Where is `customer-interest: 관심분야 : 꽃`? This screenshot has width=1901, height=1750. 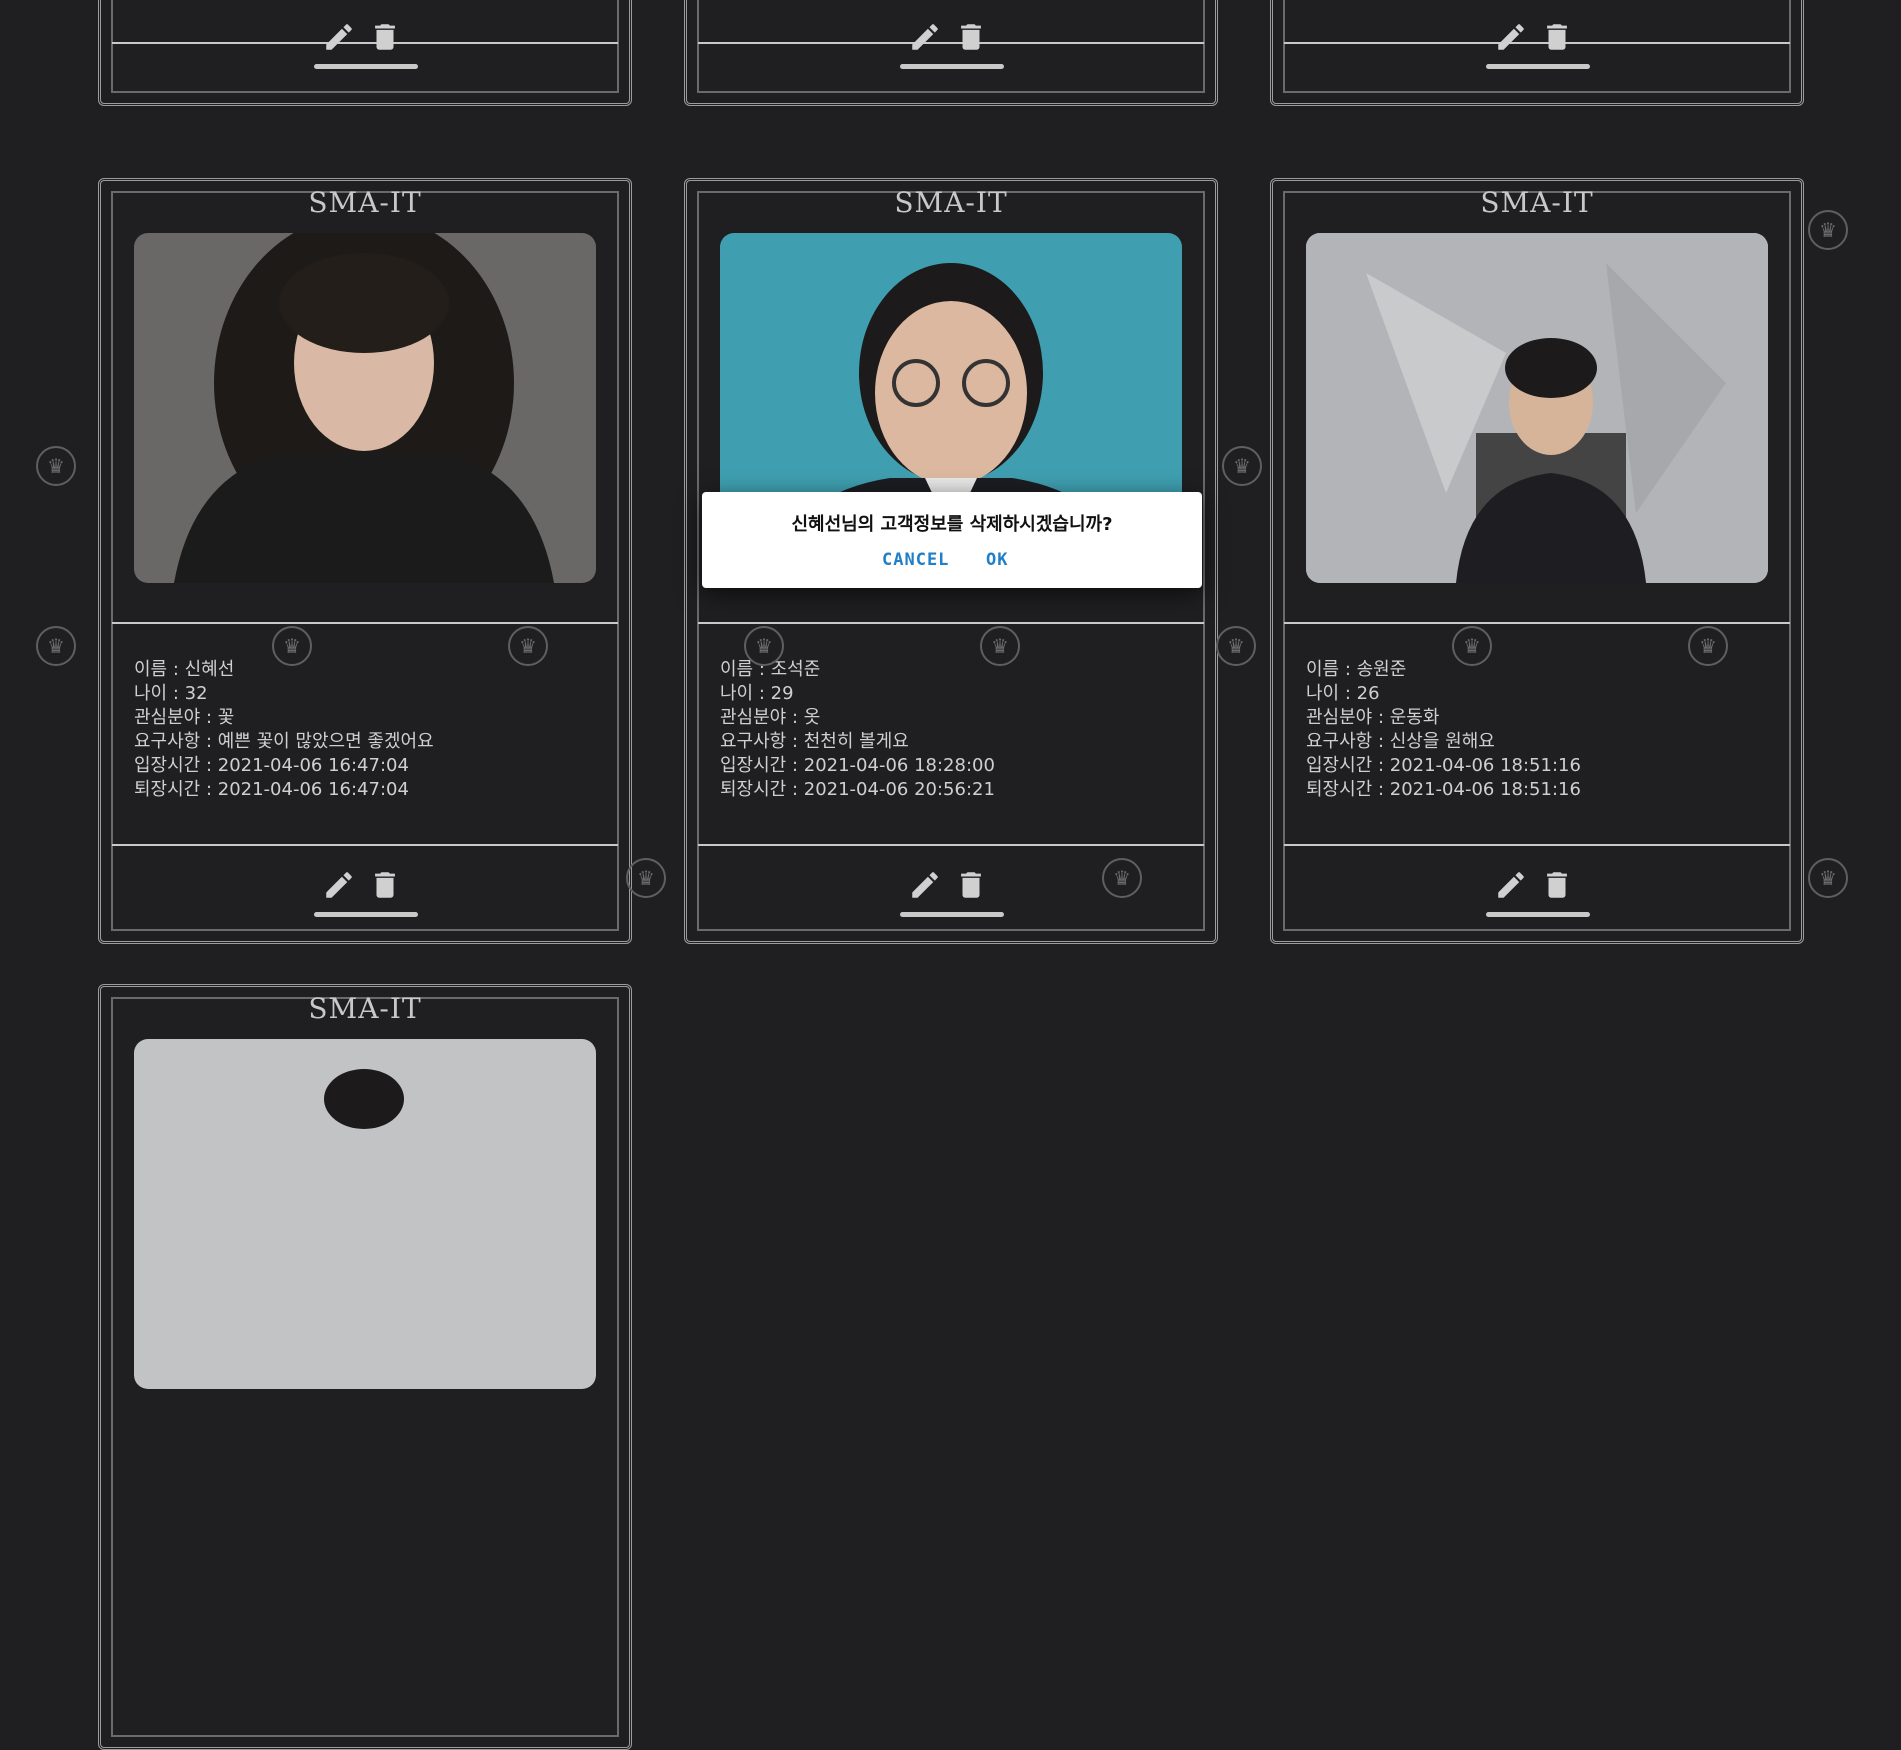 customer-interest: 관심분야 : 꽃 is located at coordinates (184, 717).